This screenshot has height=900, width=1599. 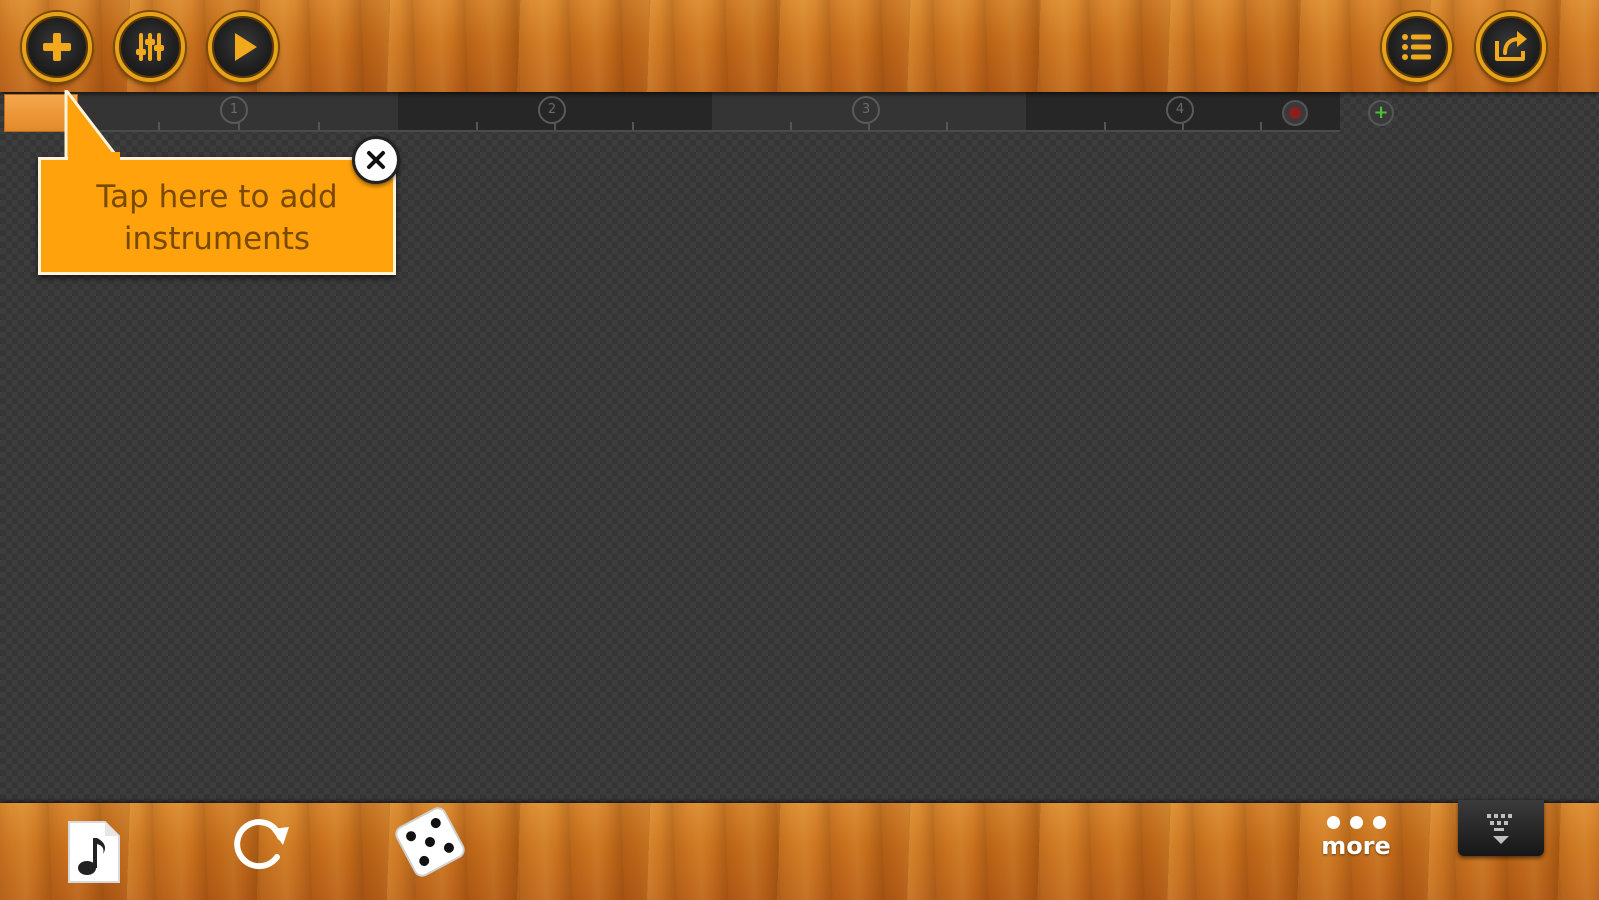 I want to click on measure-timeline: 1 2 3 4, so click(x=672, y=112).